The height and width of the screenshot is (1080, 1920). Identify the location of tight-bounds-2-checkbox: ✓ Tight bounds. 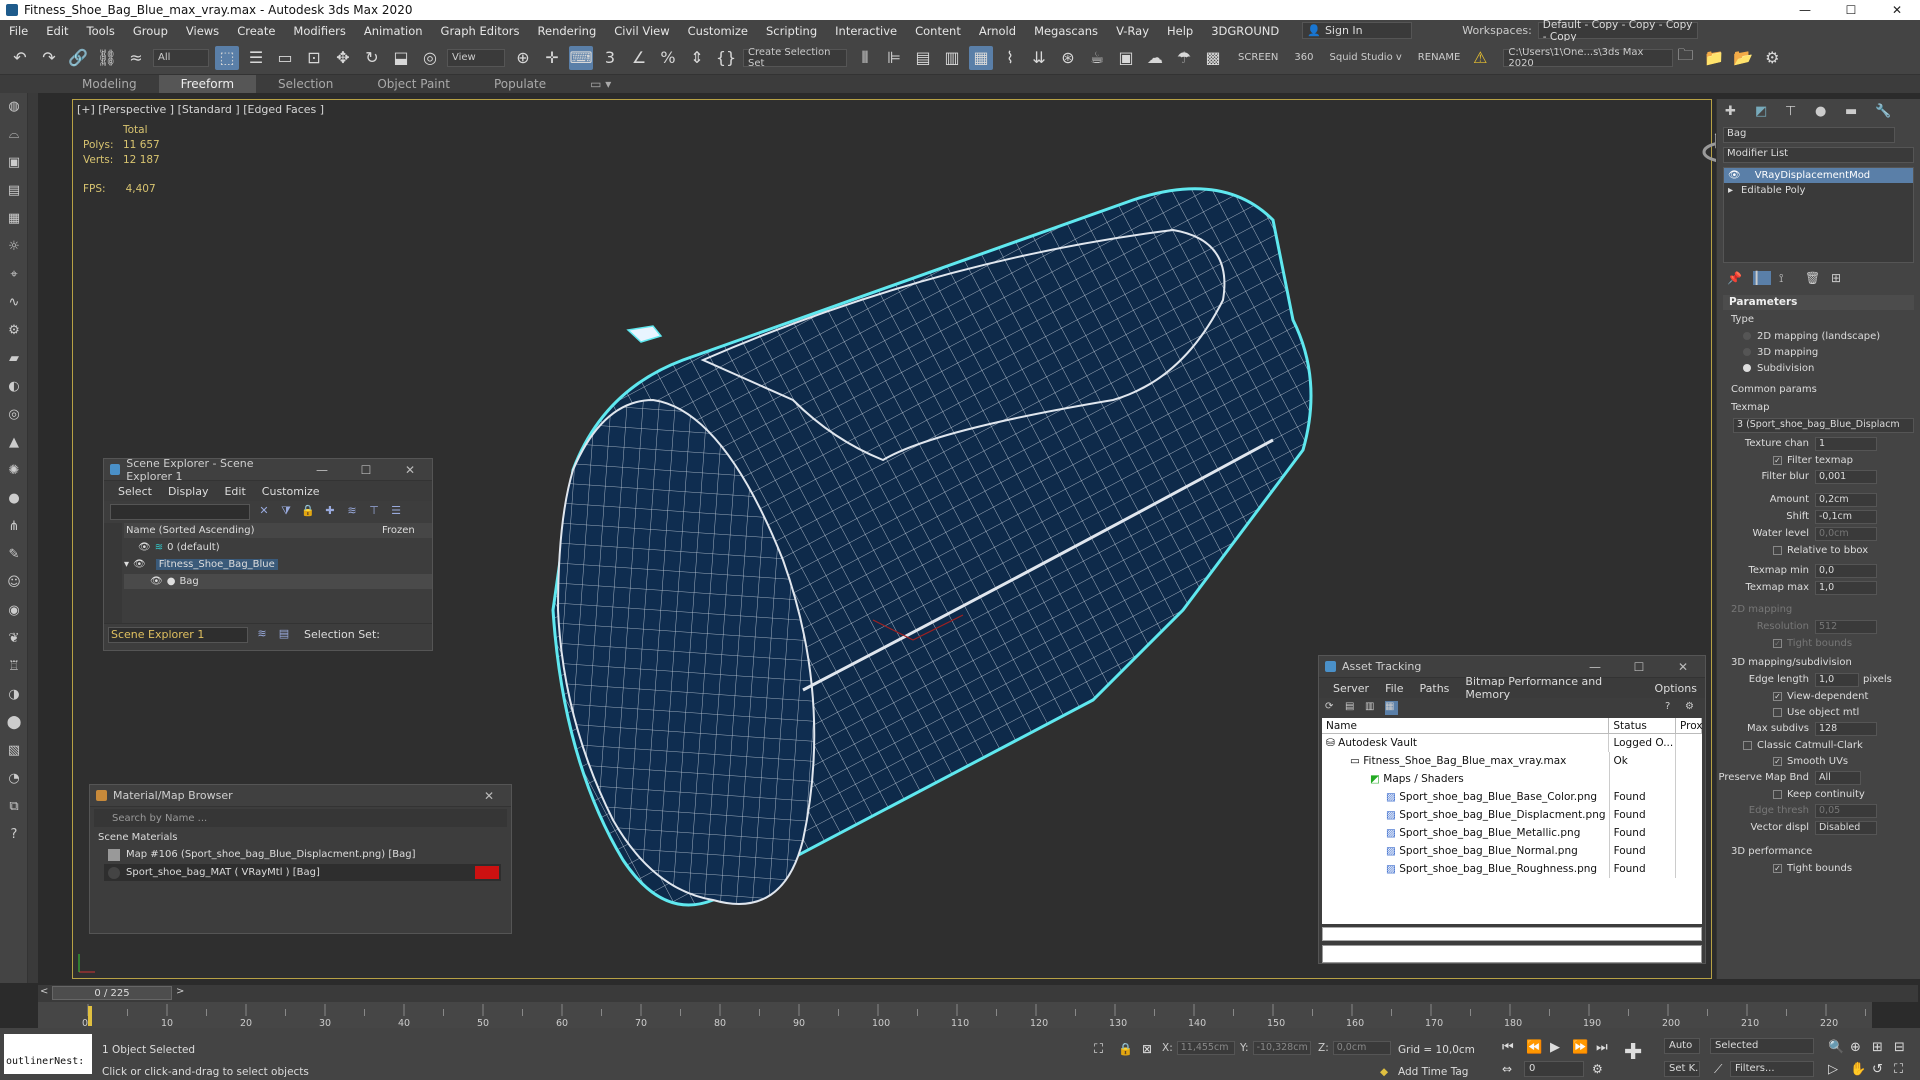
(1818, 868).